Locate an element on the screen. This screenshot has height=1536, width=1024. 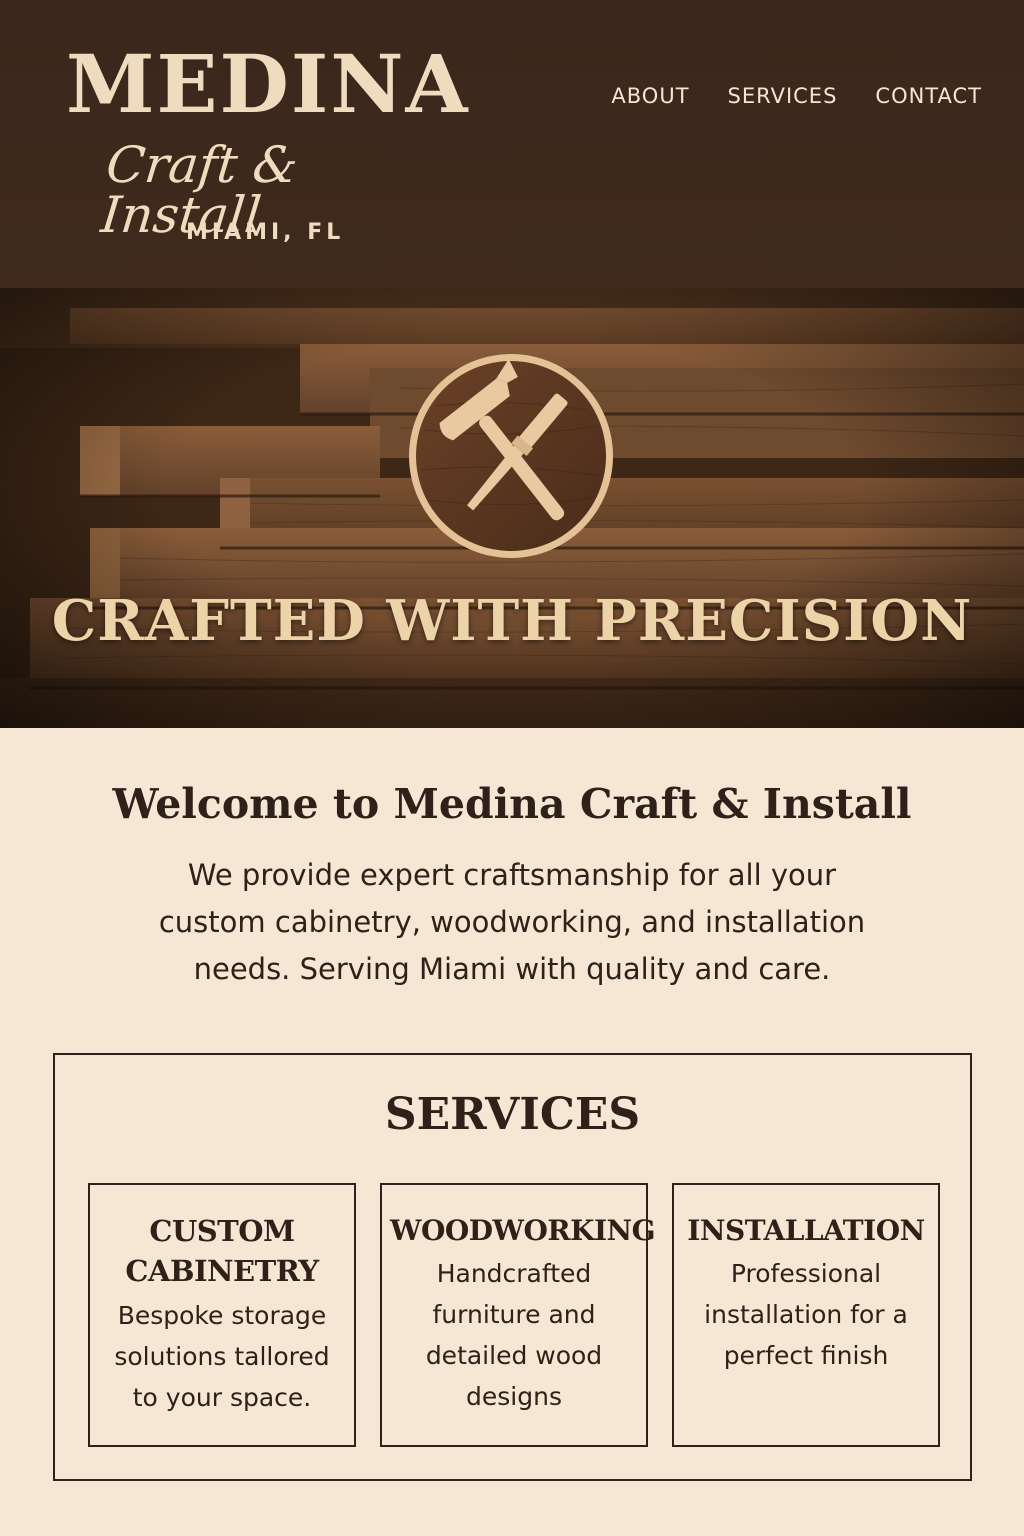
brand-name: MEDINA is located at coordinates (267, 84).